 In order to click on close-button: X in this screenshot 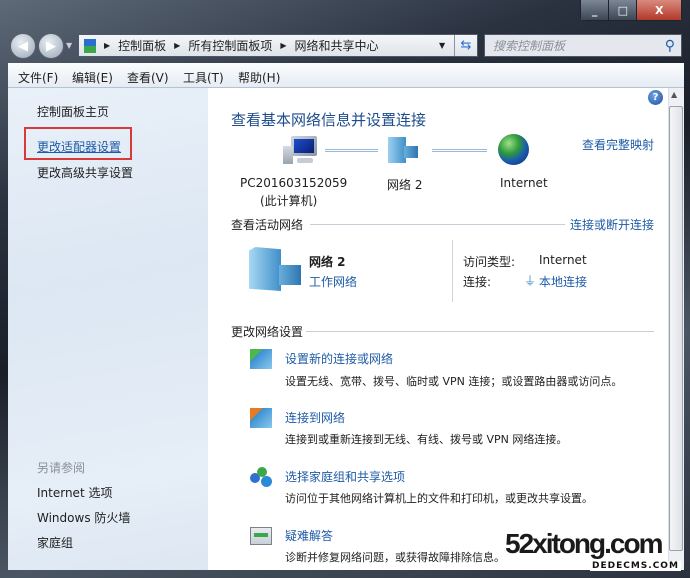, I will do `click(659, 10)`.